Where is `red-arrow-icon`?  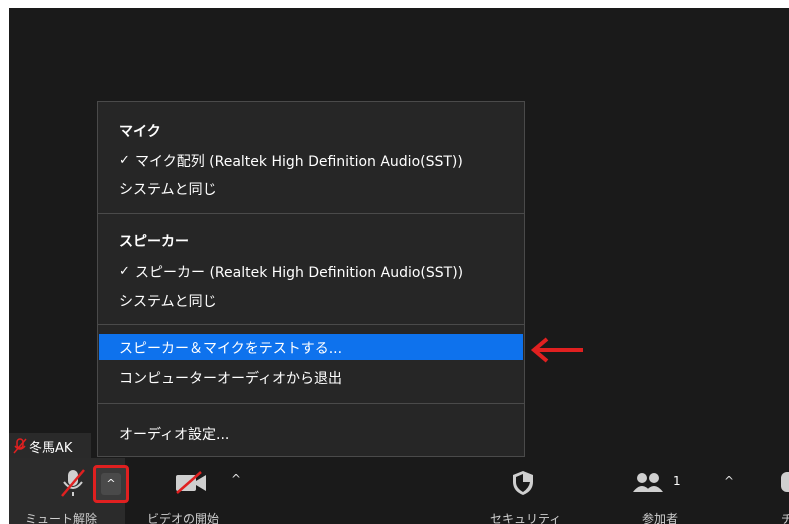 red-arrow-icon is located at coordinates (556, 350).